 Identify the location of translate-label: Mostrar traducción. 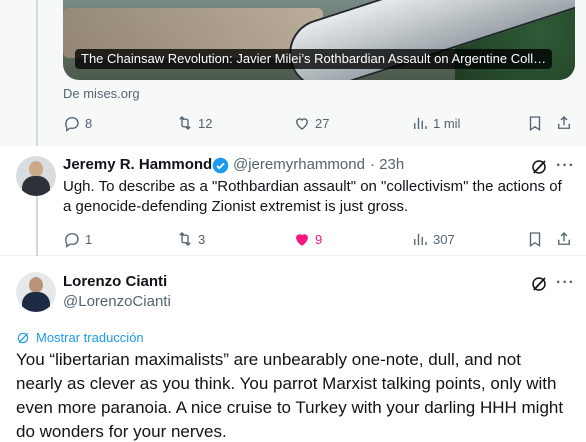
(90, 337).